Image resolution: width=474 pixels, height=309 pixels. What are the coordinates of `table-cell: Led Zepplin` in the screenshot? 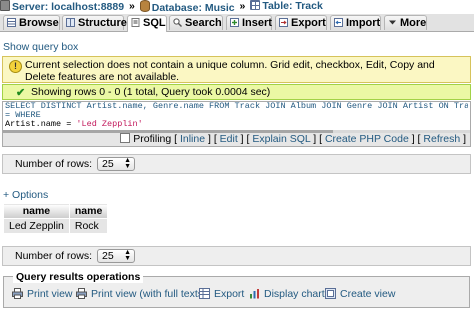 It's located at (36, 226).